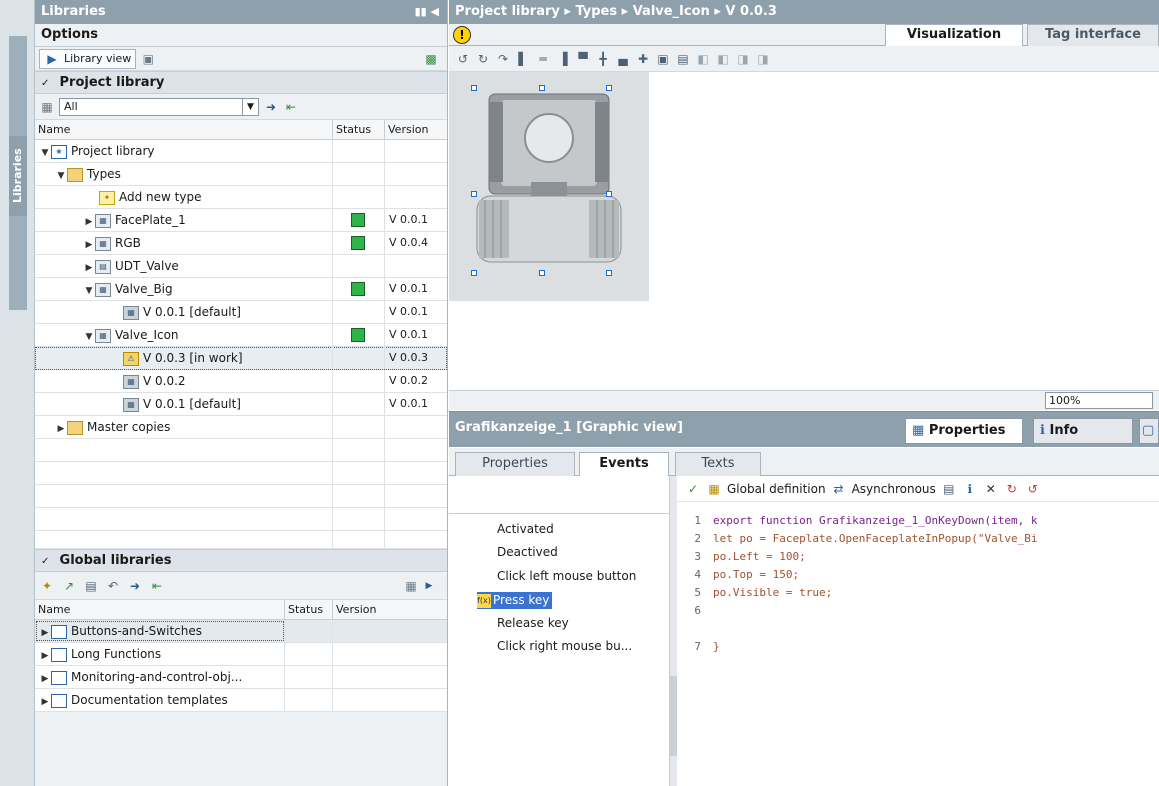 The height and width of the screenshot is (786, 1159). I want to click on tree-row-master-copies: ▶ Master copies, so click(241, 427).